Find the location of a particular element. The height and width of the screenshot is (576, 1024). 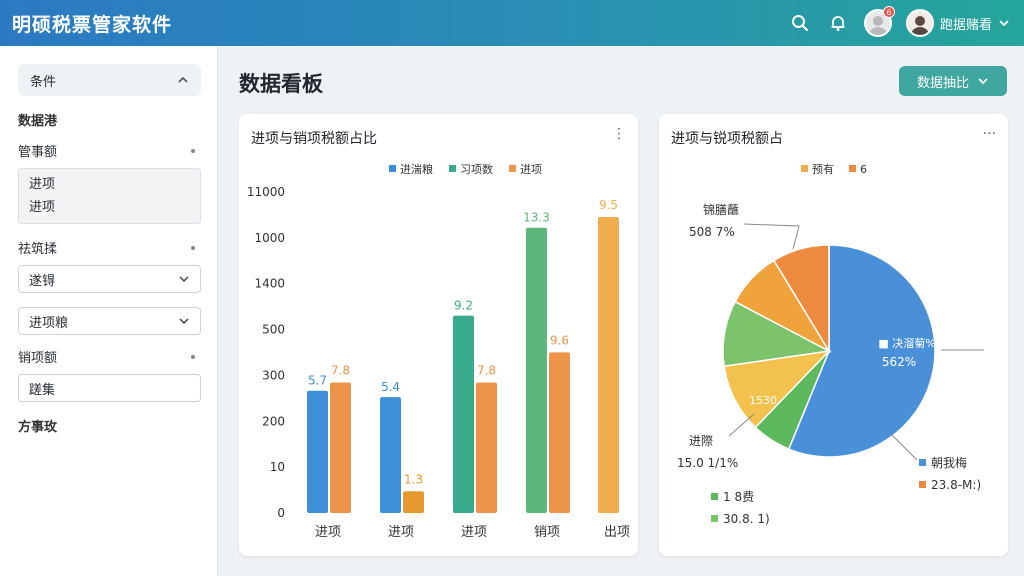

group1-list: 进项 进项 is located at coordinates (109, 196).